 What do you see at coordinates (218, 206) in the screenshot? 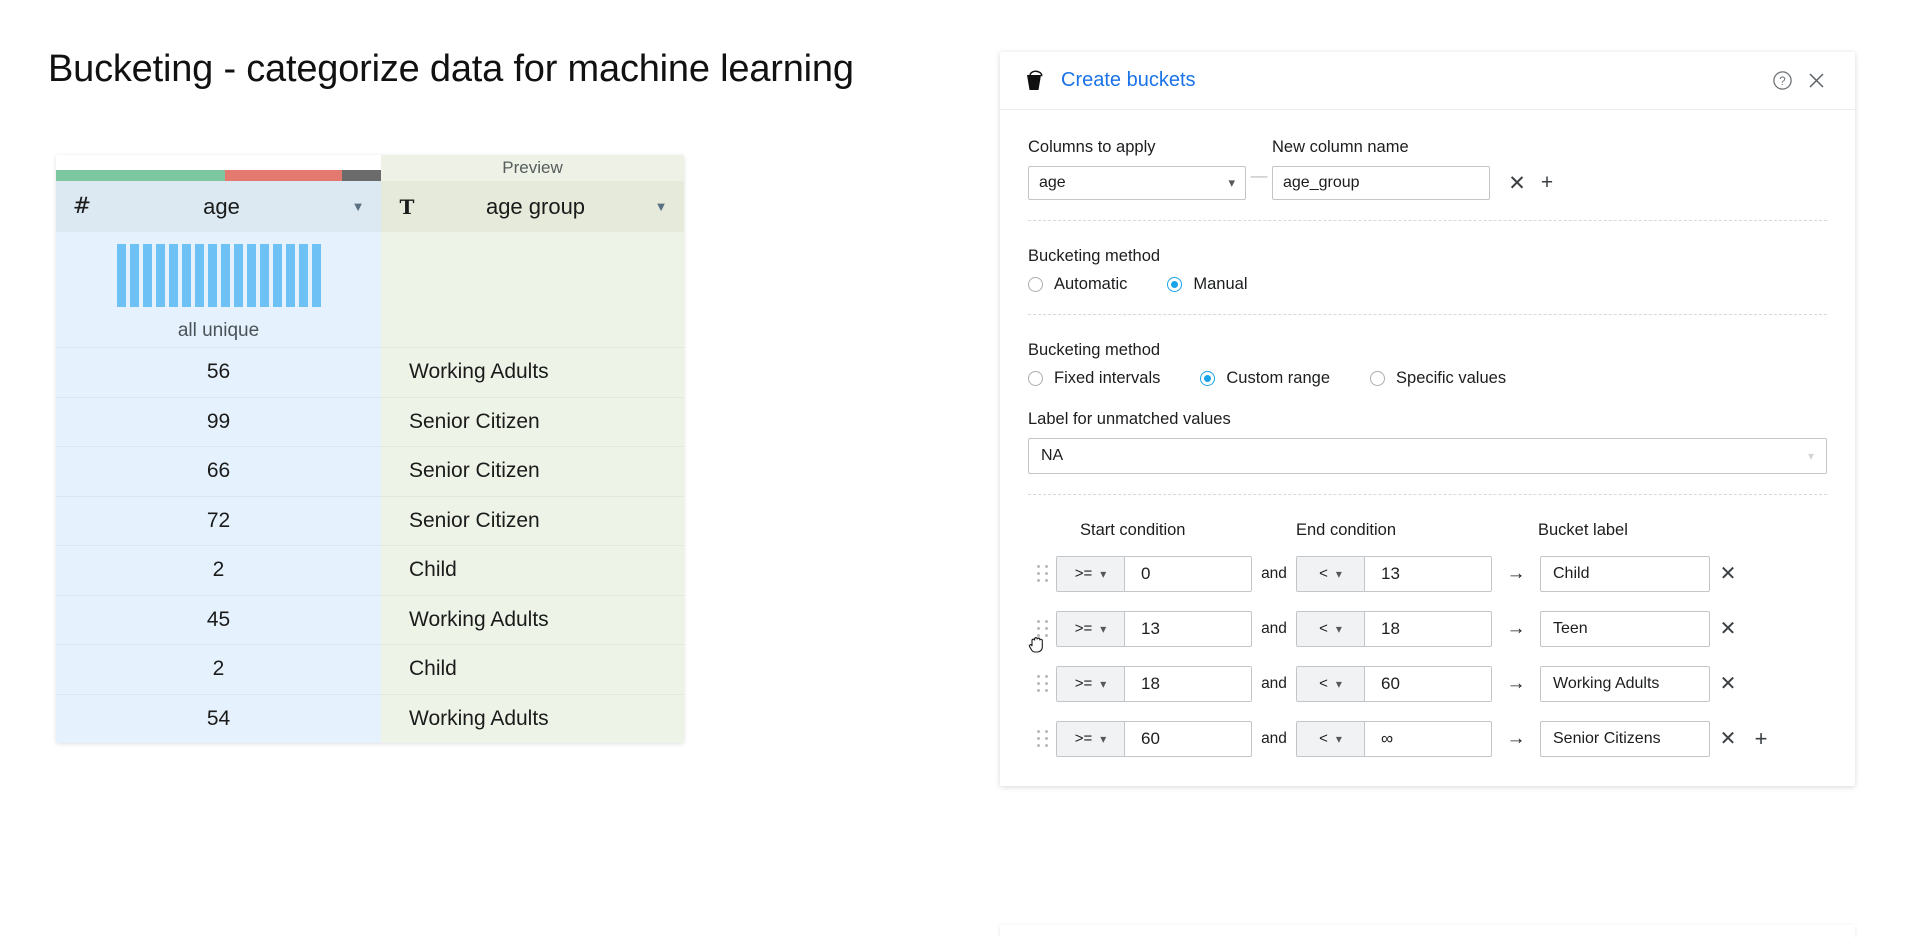
I see `column-header-age: # age ▼` at bounding box center [218, 206].